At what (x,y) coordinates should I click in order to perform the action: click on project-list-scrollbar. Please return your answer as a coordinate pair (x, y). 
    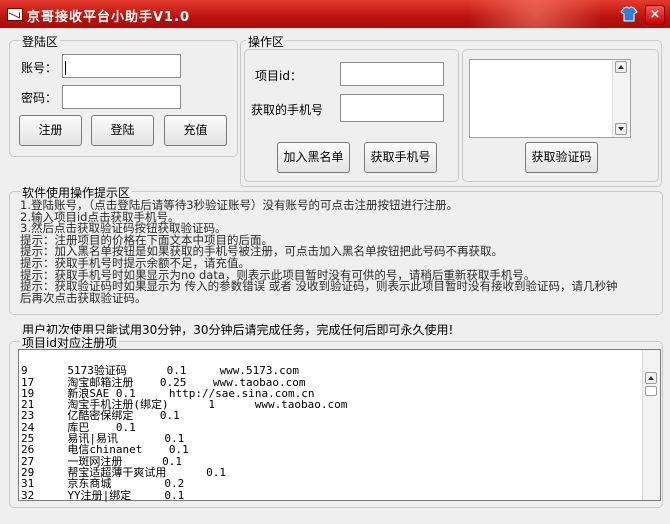
    Looking at the image, I should click on (651, 425).